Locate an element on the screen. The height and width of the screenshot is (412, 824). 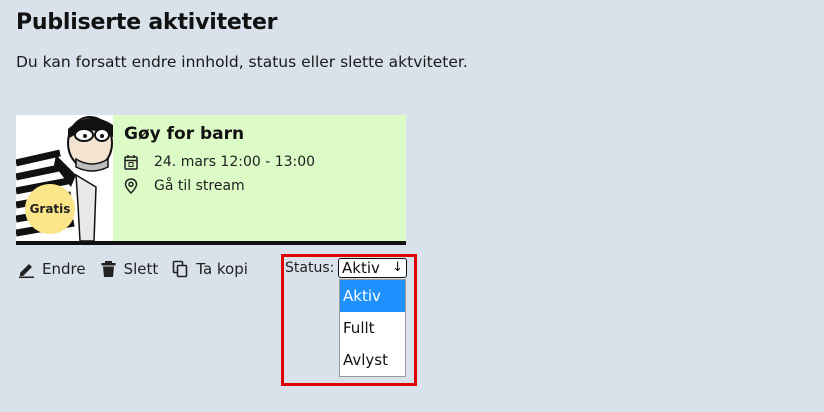
activity-title: Gøy for barn is located at coordinates (184, 134).